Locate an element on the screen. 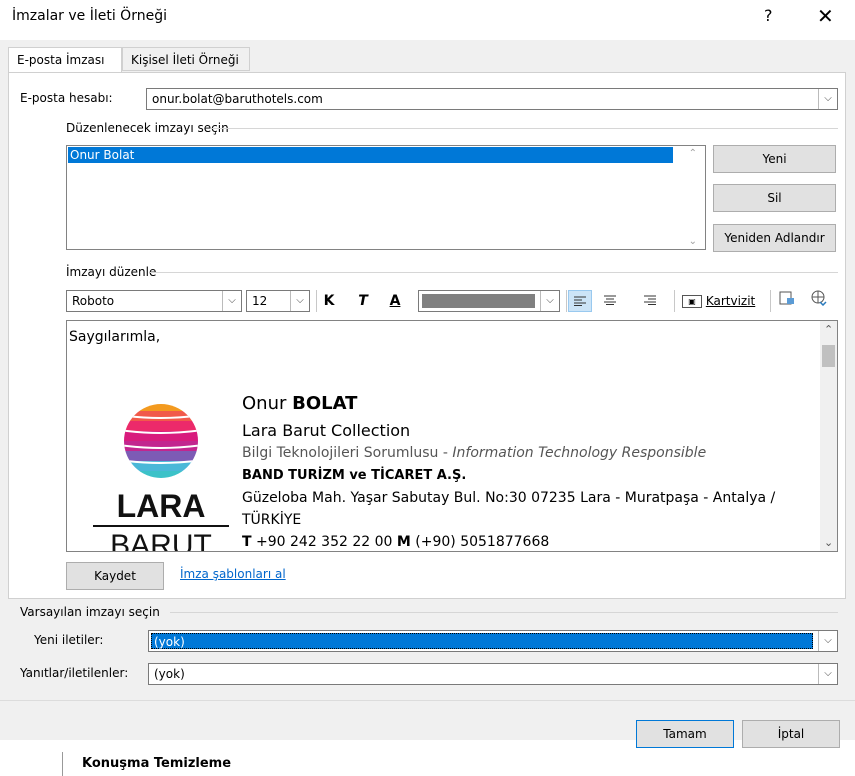 The width and height of the screenshot is (855, 776). signature-company: Lara Barut Collection is located at coordinates (326, 430).